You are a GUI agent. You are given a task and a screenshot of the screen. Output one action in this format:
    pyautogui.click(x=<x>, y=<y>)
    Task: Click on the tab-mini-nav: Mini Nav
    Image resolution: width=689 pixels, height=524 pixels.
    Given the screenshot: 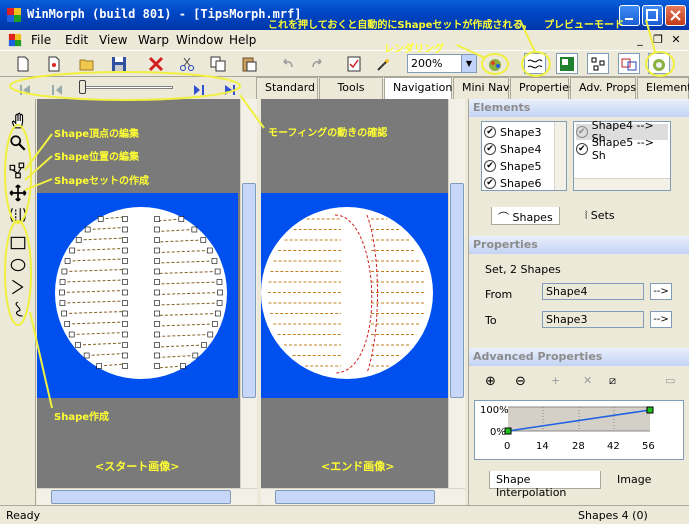 What is the action you would take?
    pyautogui.click(x=481, y=88)
    